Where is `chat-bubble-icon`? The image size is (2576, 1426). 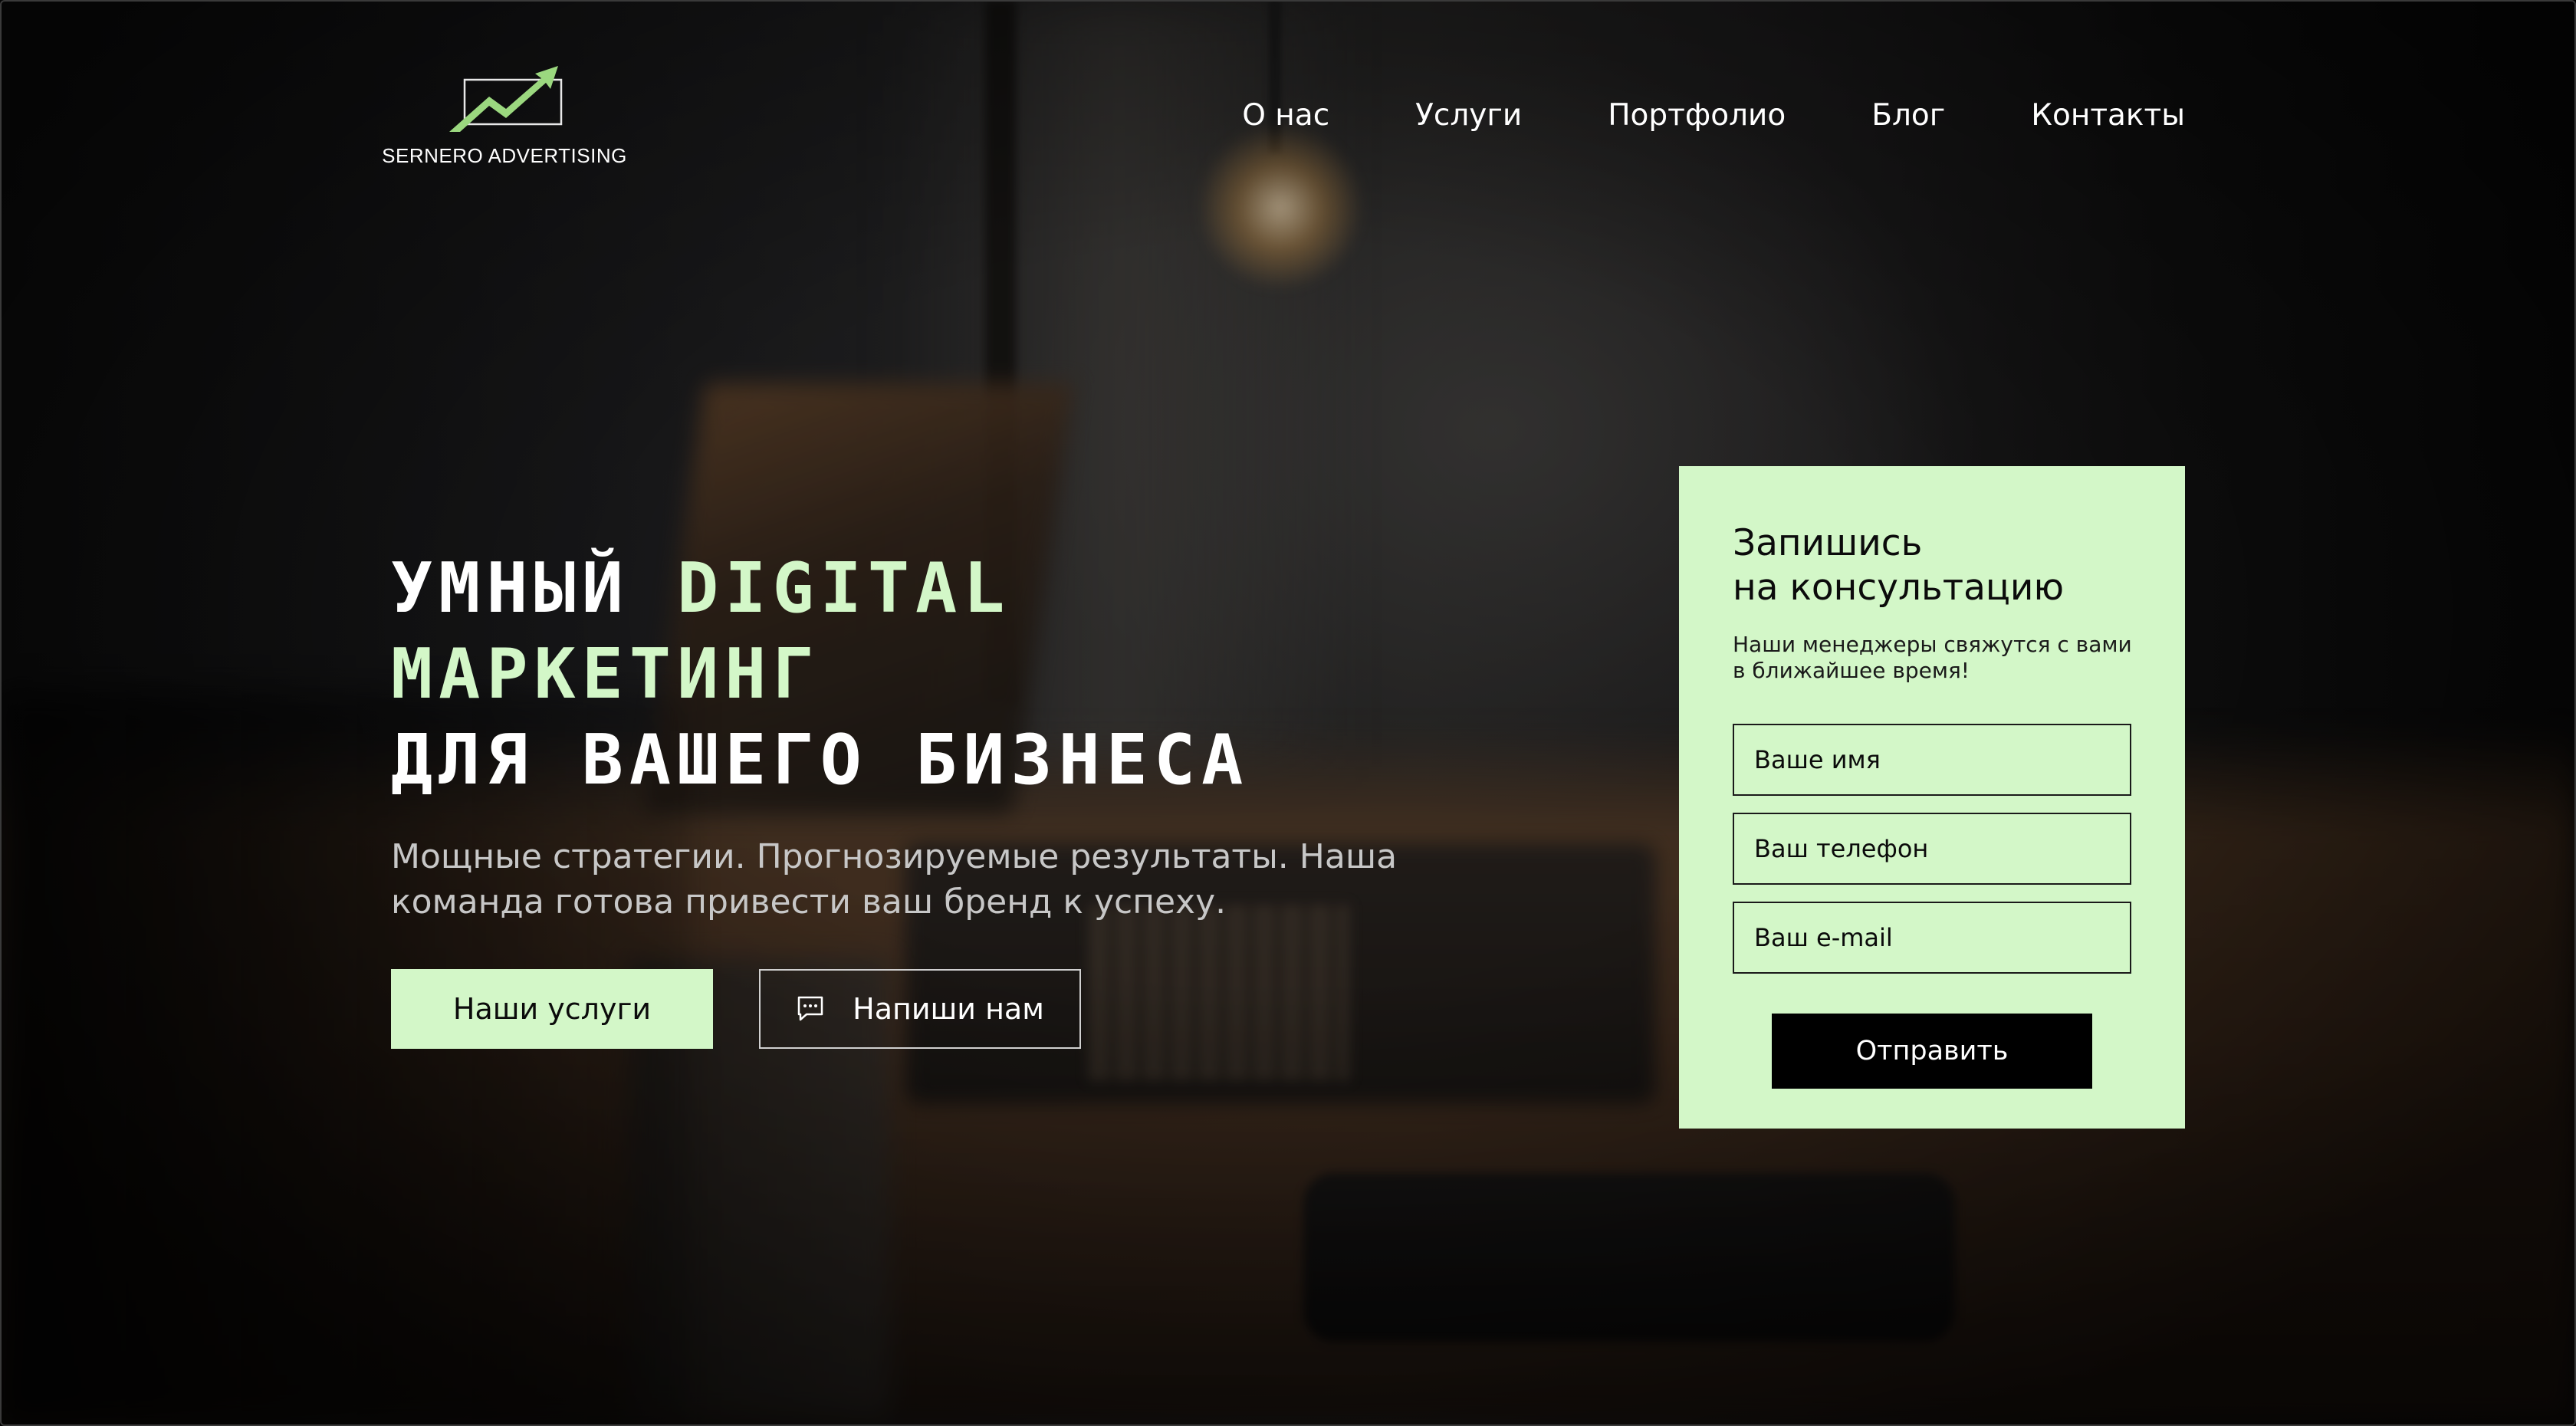 chat-bubble-icon is located at coordinates (810, 1009).